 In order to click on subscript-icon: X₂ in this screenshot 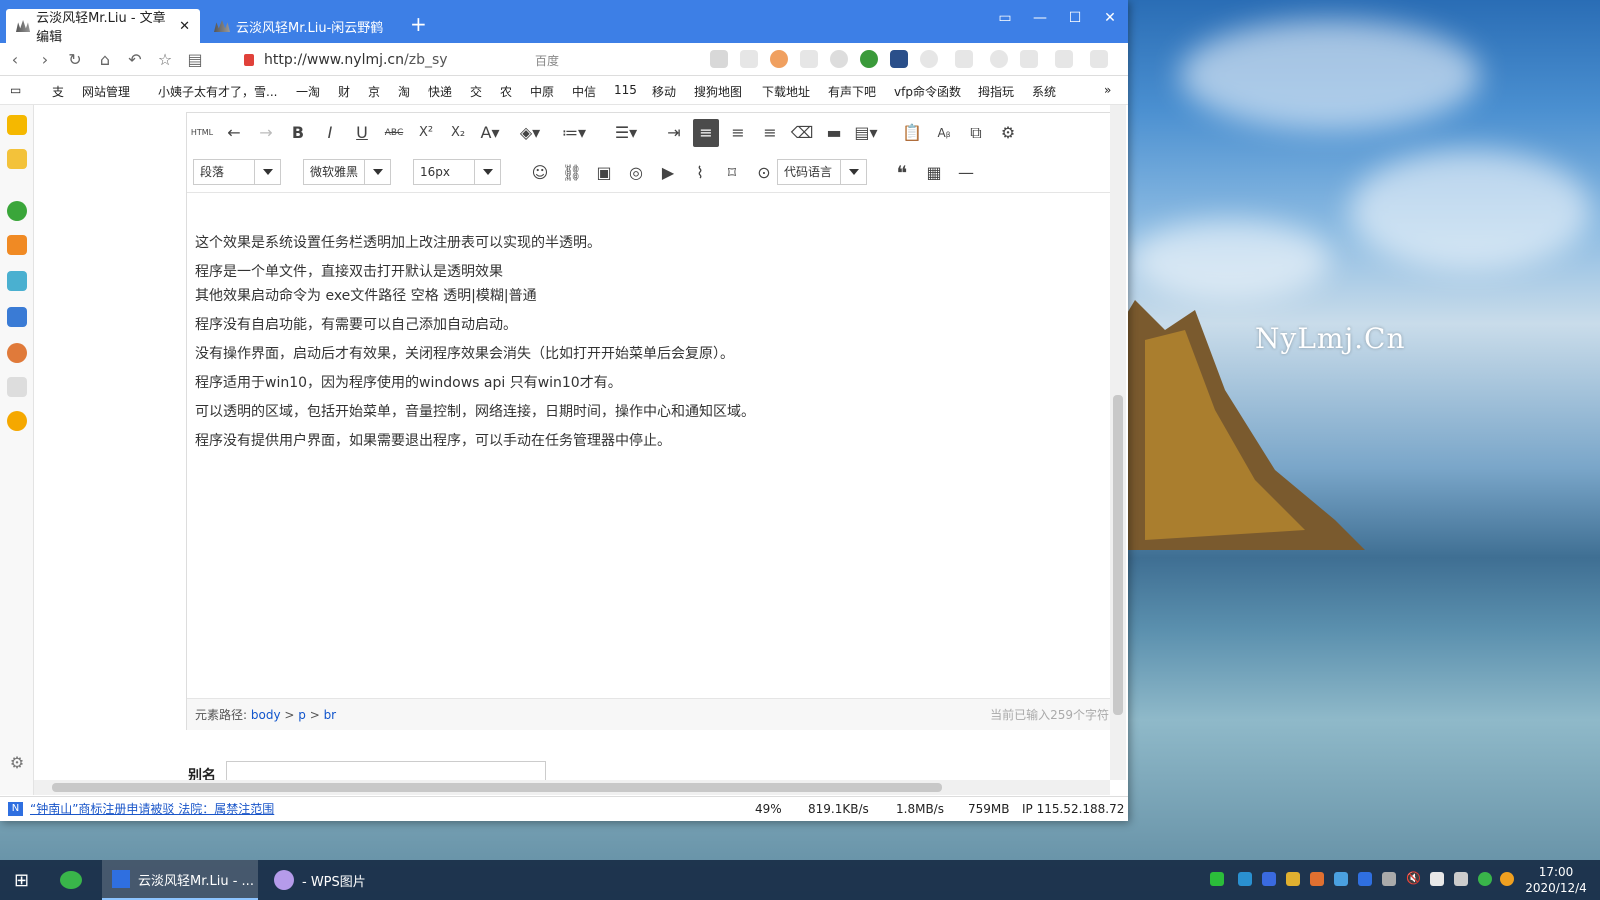, I will do `click(458, 133)`.